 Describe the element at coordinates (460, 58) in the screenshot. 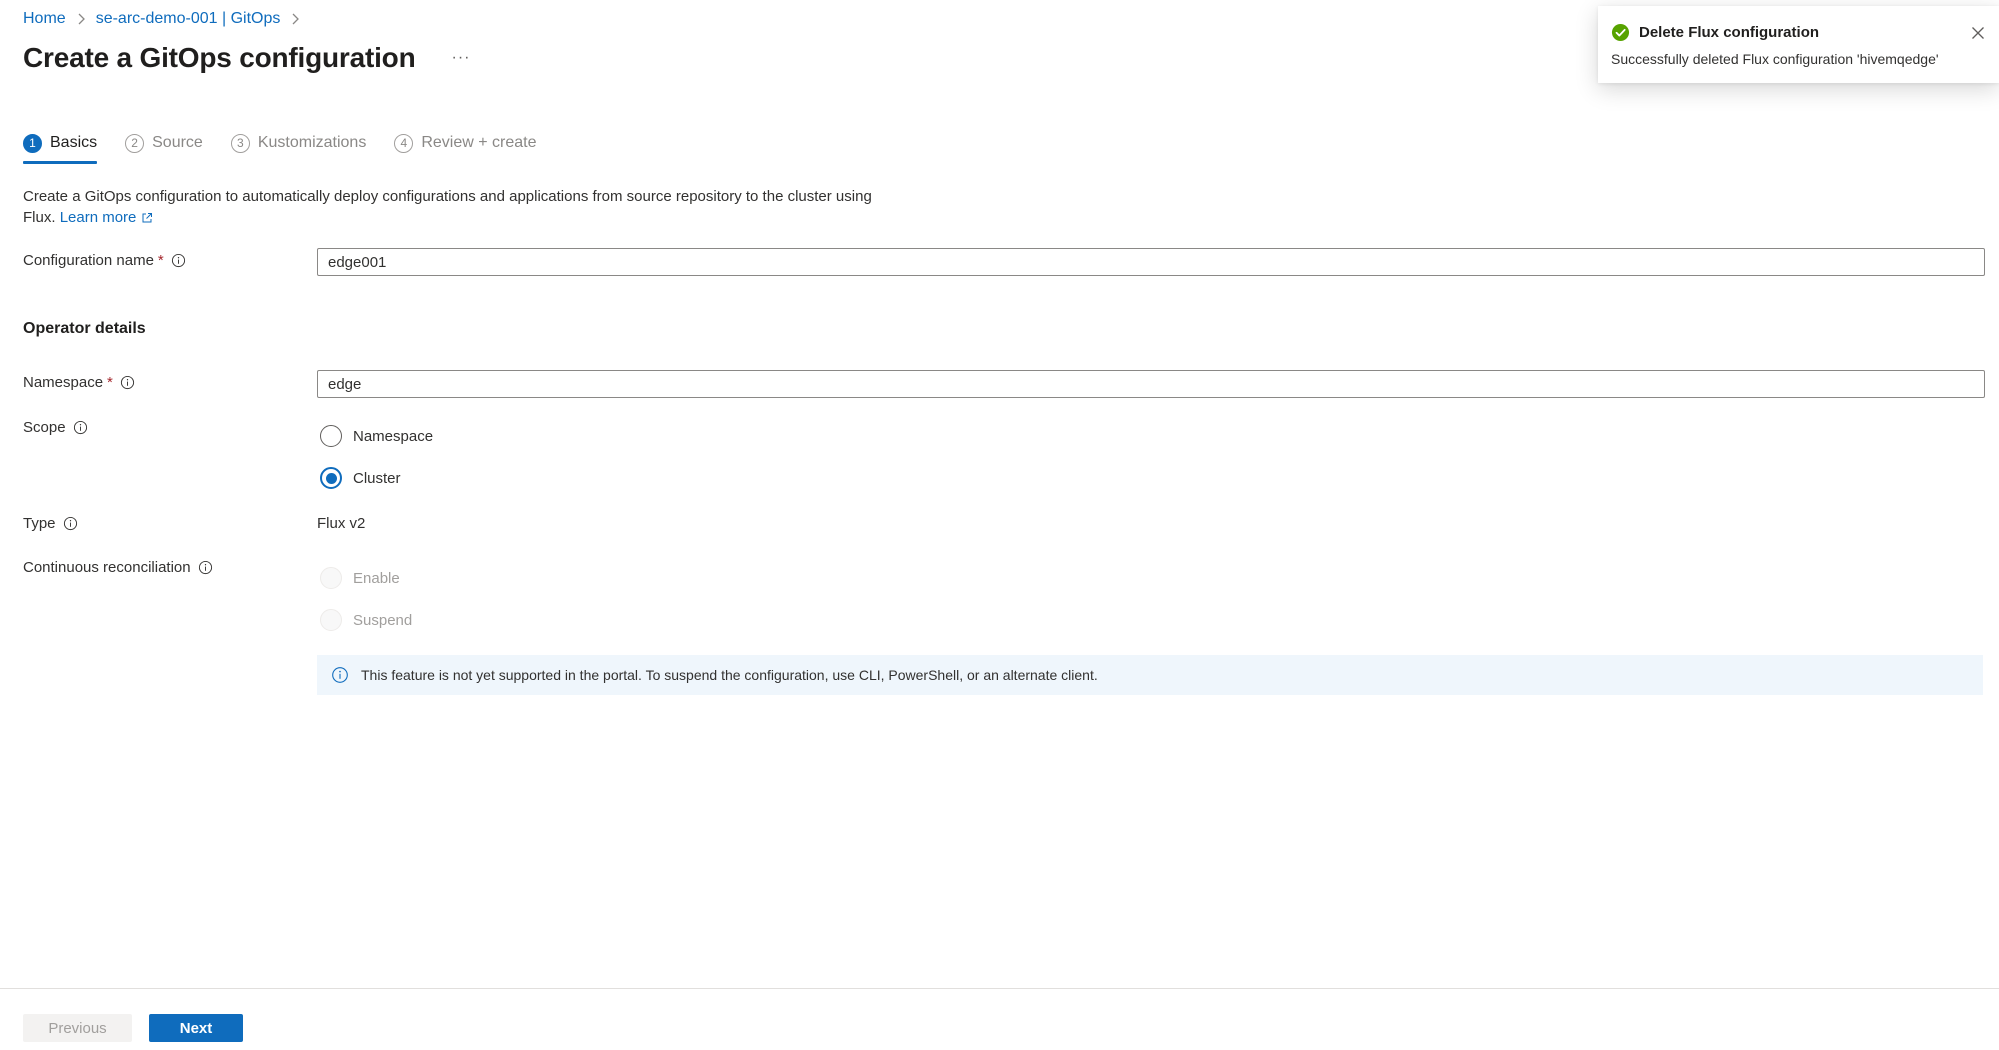

I see `more-options-button: ···` at that location.